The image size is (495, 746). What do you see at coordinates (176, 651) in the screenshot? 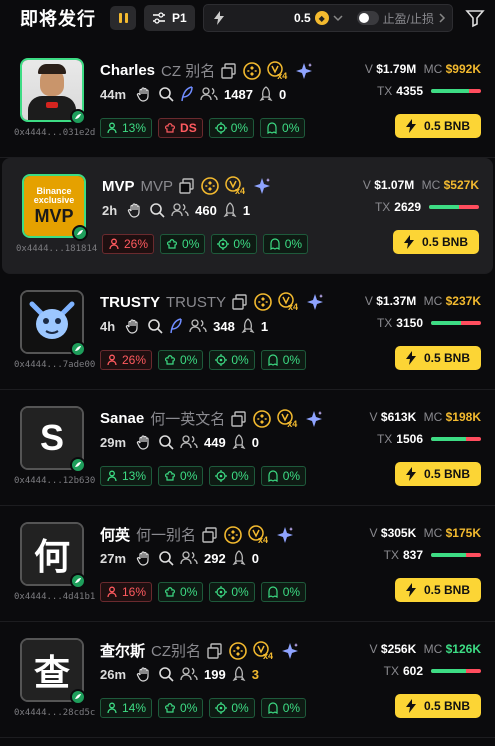
I see `token-alias: CZ别名` at bounding box center [176, 651].